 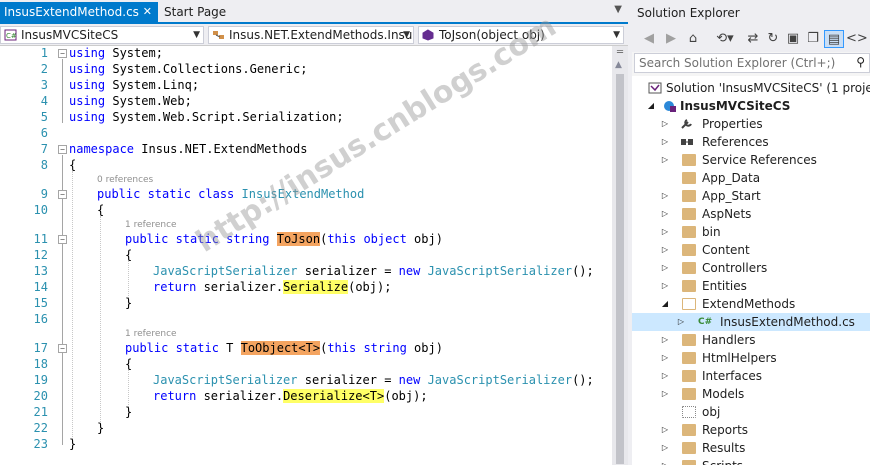 What do you see at coordinates (620, 53) in the screenshot?
I see `split-handle-icon: ═` at bounding box center [620, 53].